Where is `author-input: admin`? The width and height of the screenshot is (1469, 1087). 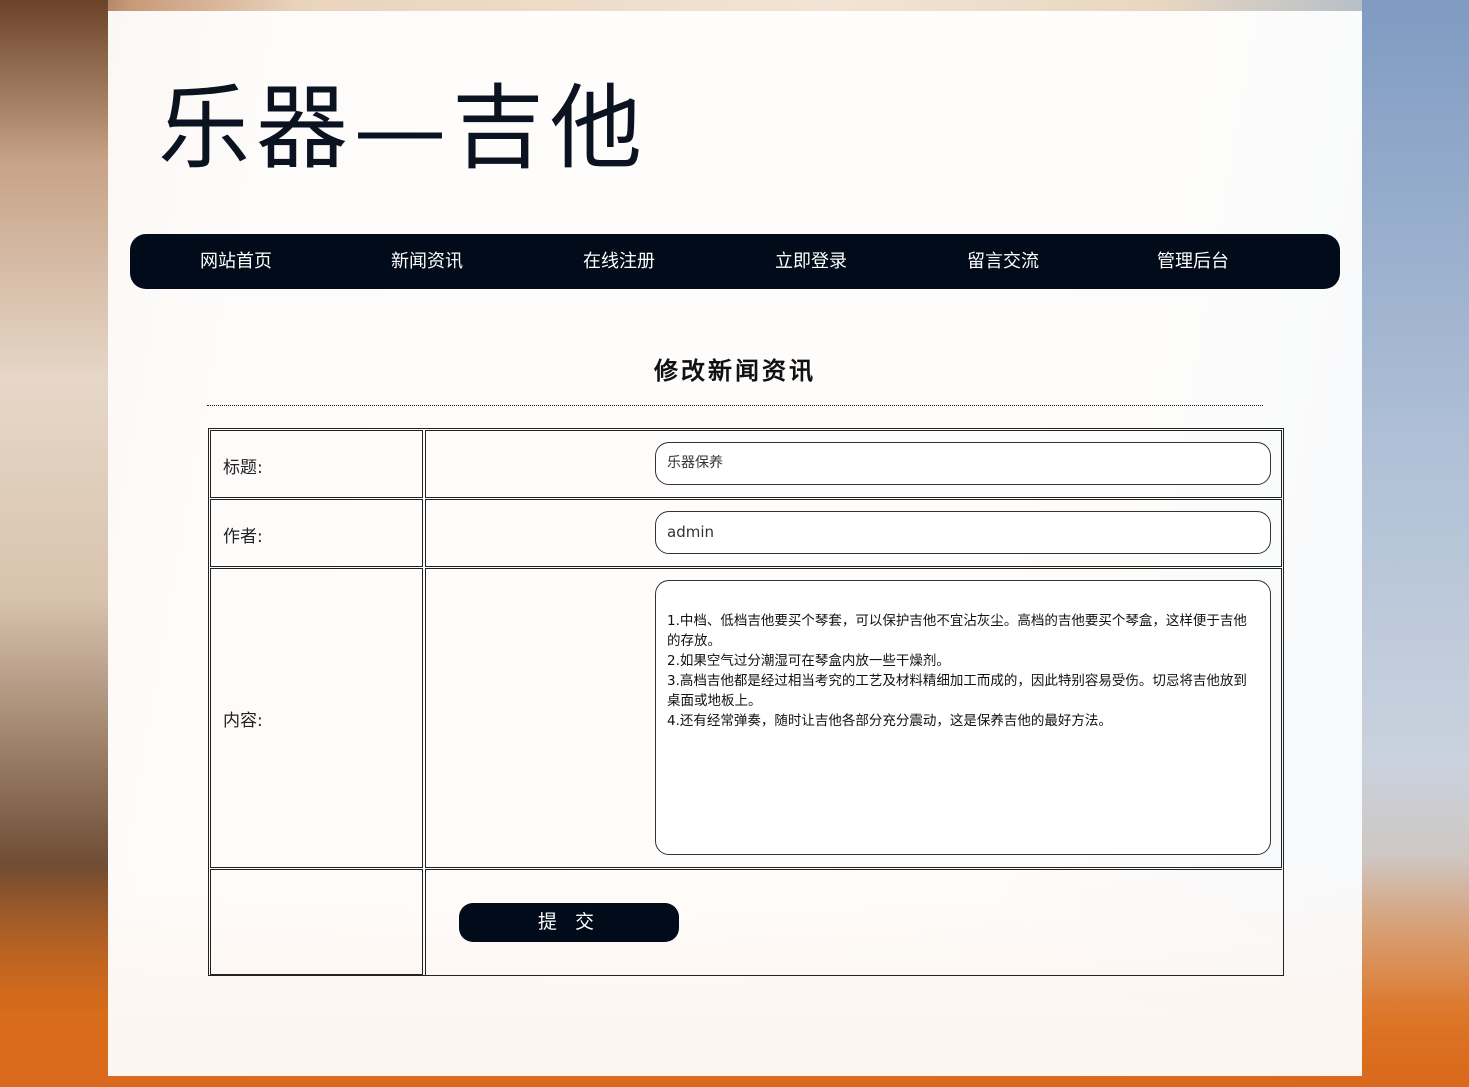
author-input: admin is located at coordinates (963, 532).